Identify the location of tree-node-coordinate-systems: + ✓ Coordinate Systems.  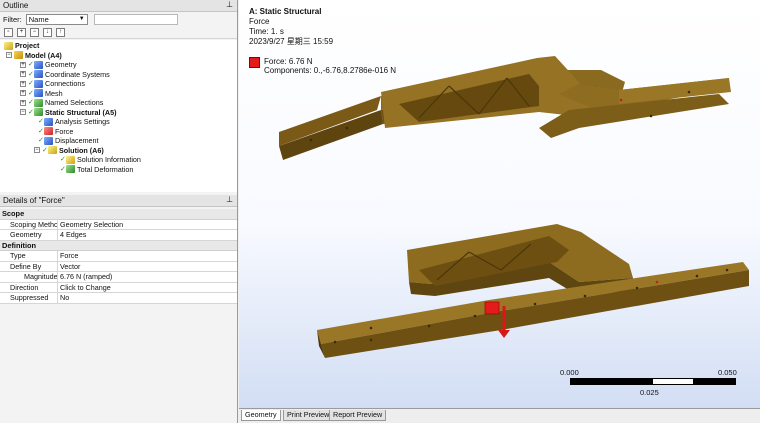
(65, 75).